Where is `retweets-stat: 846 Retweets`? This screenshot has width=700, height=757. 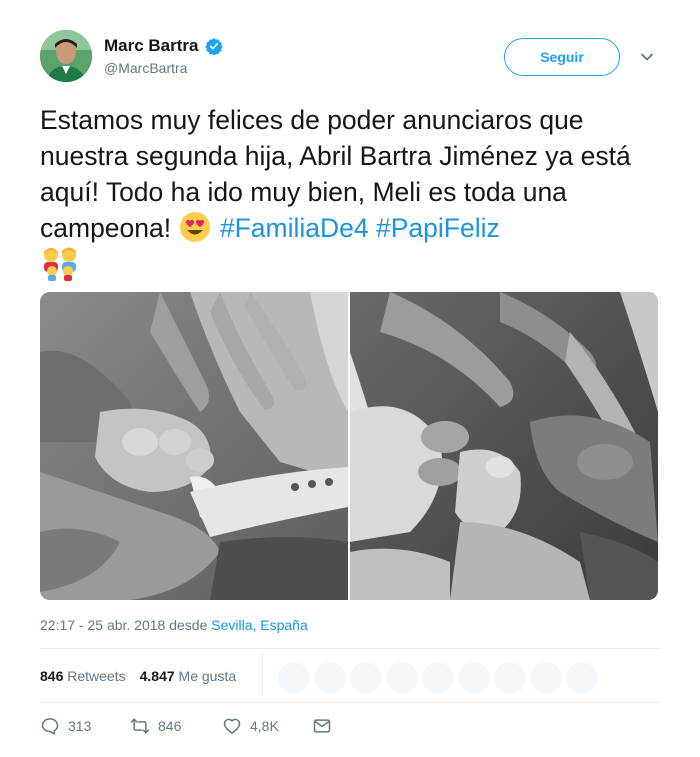 retweets-stat: 846 Retweets is located at coordinates (83, 676).